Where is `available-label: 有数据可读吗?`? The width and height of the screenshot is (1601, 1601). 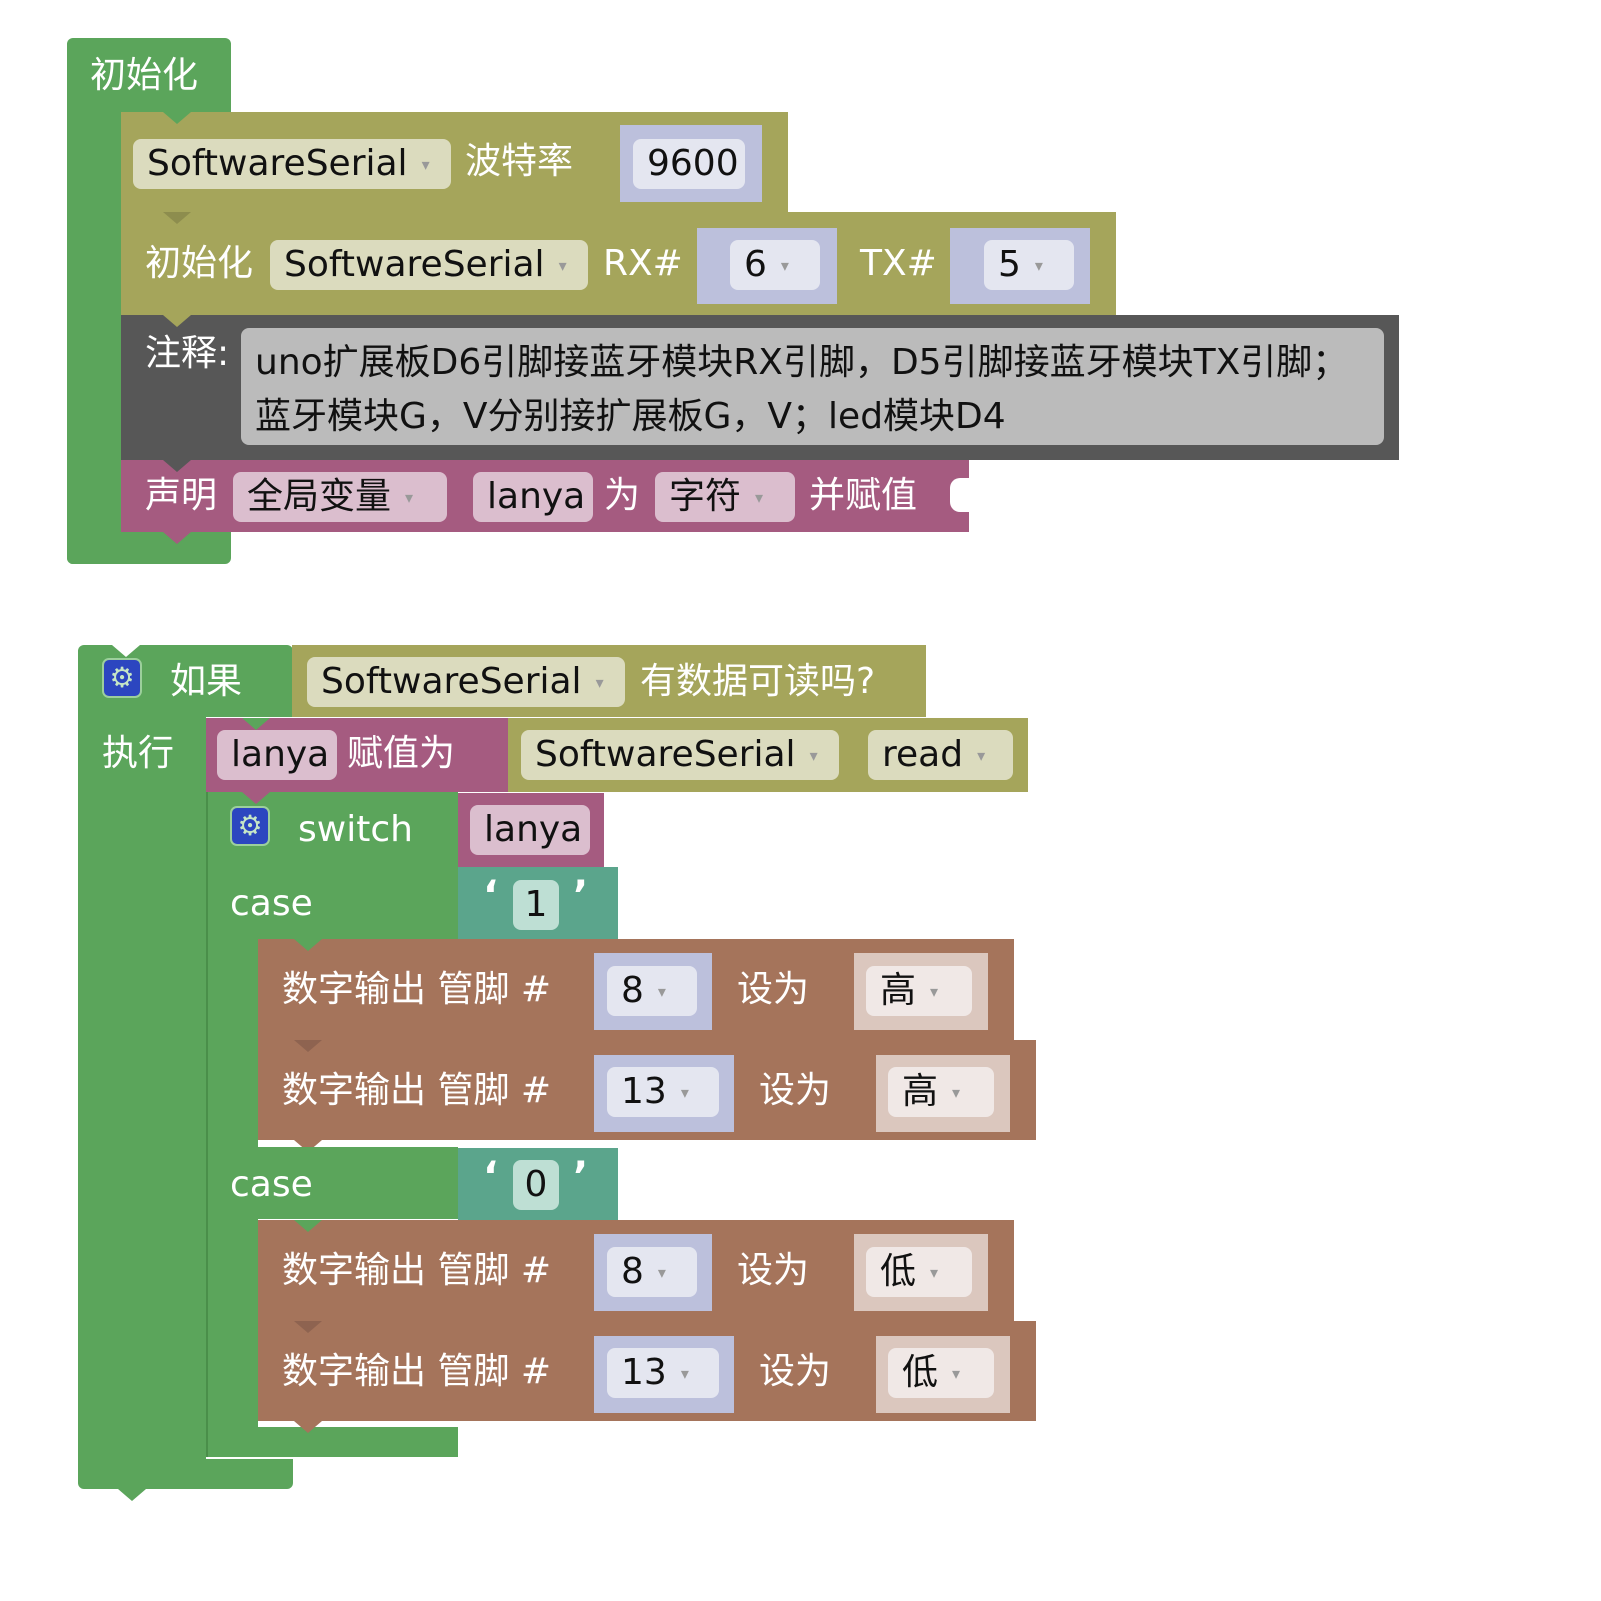
available-label: 有数据可读吗? is located at coordinates (758, 681).